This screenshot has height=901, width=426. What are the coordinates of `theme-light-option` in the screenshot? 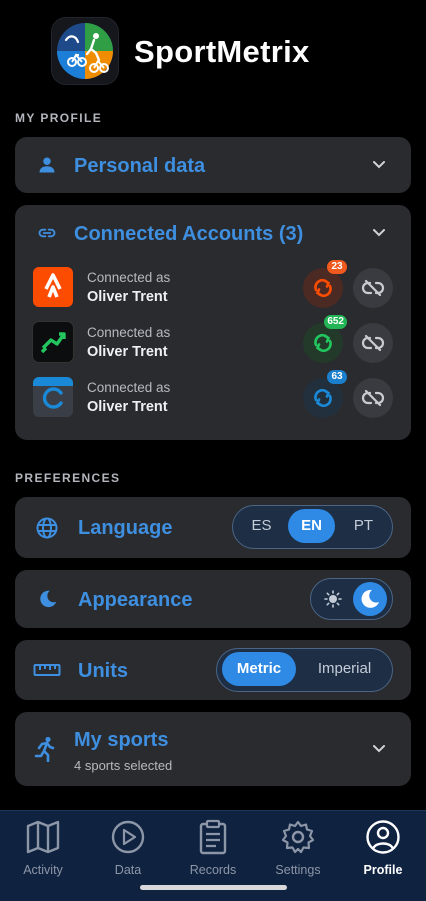 It's located at (333, 599).